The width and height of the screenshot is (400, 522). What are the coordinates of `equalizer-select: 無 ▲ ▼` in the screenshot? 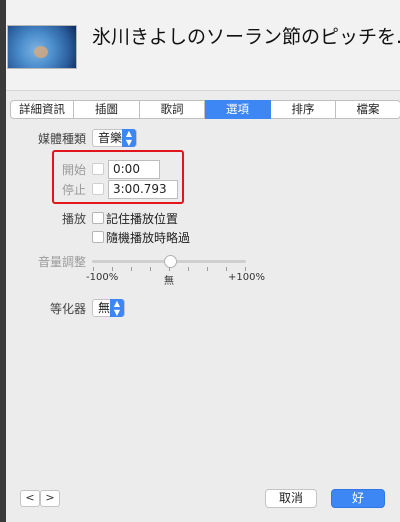 It's located at (108, 308).